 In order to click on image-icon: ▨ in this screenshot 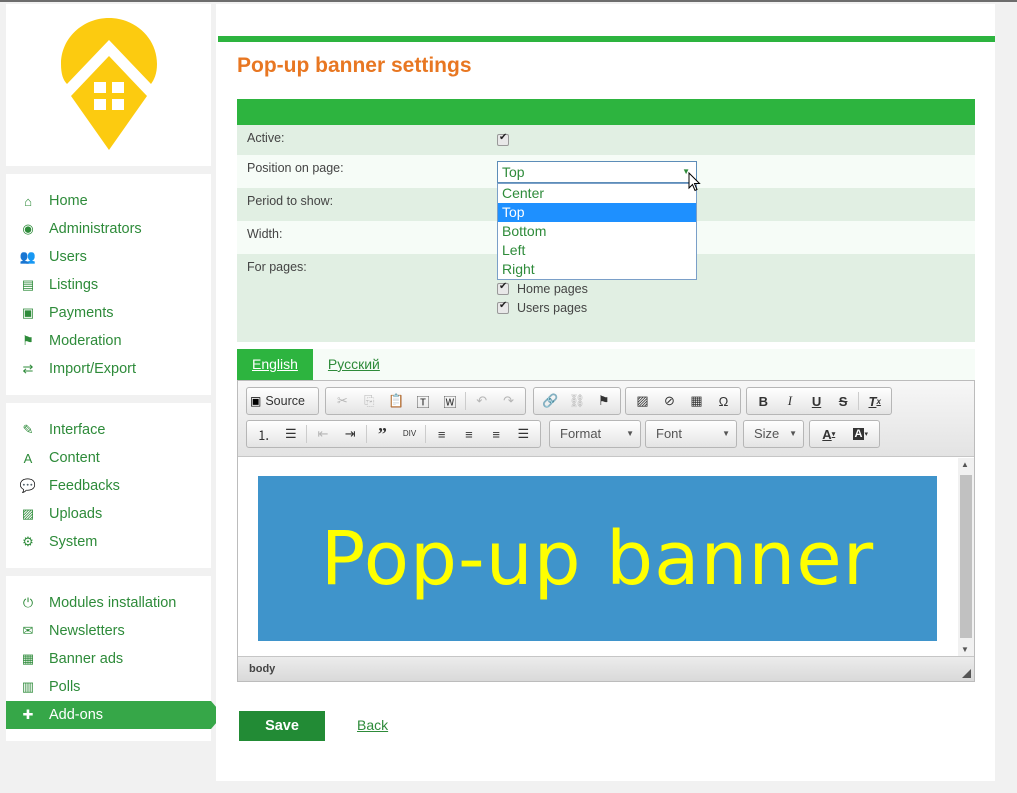, I will do `click(642, 401)`.